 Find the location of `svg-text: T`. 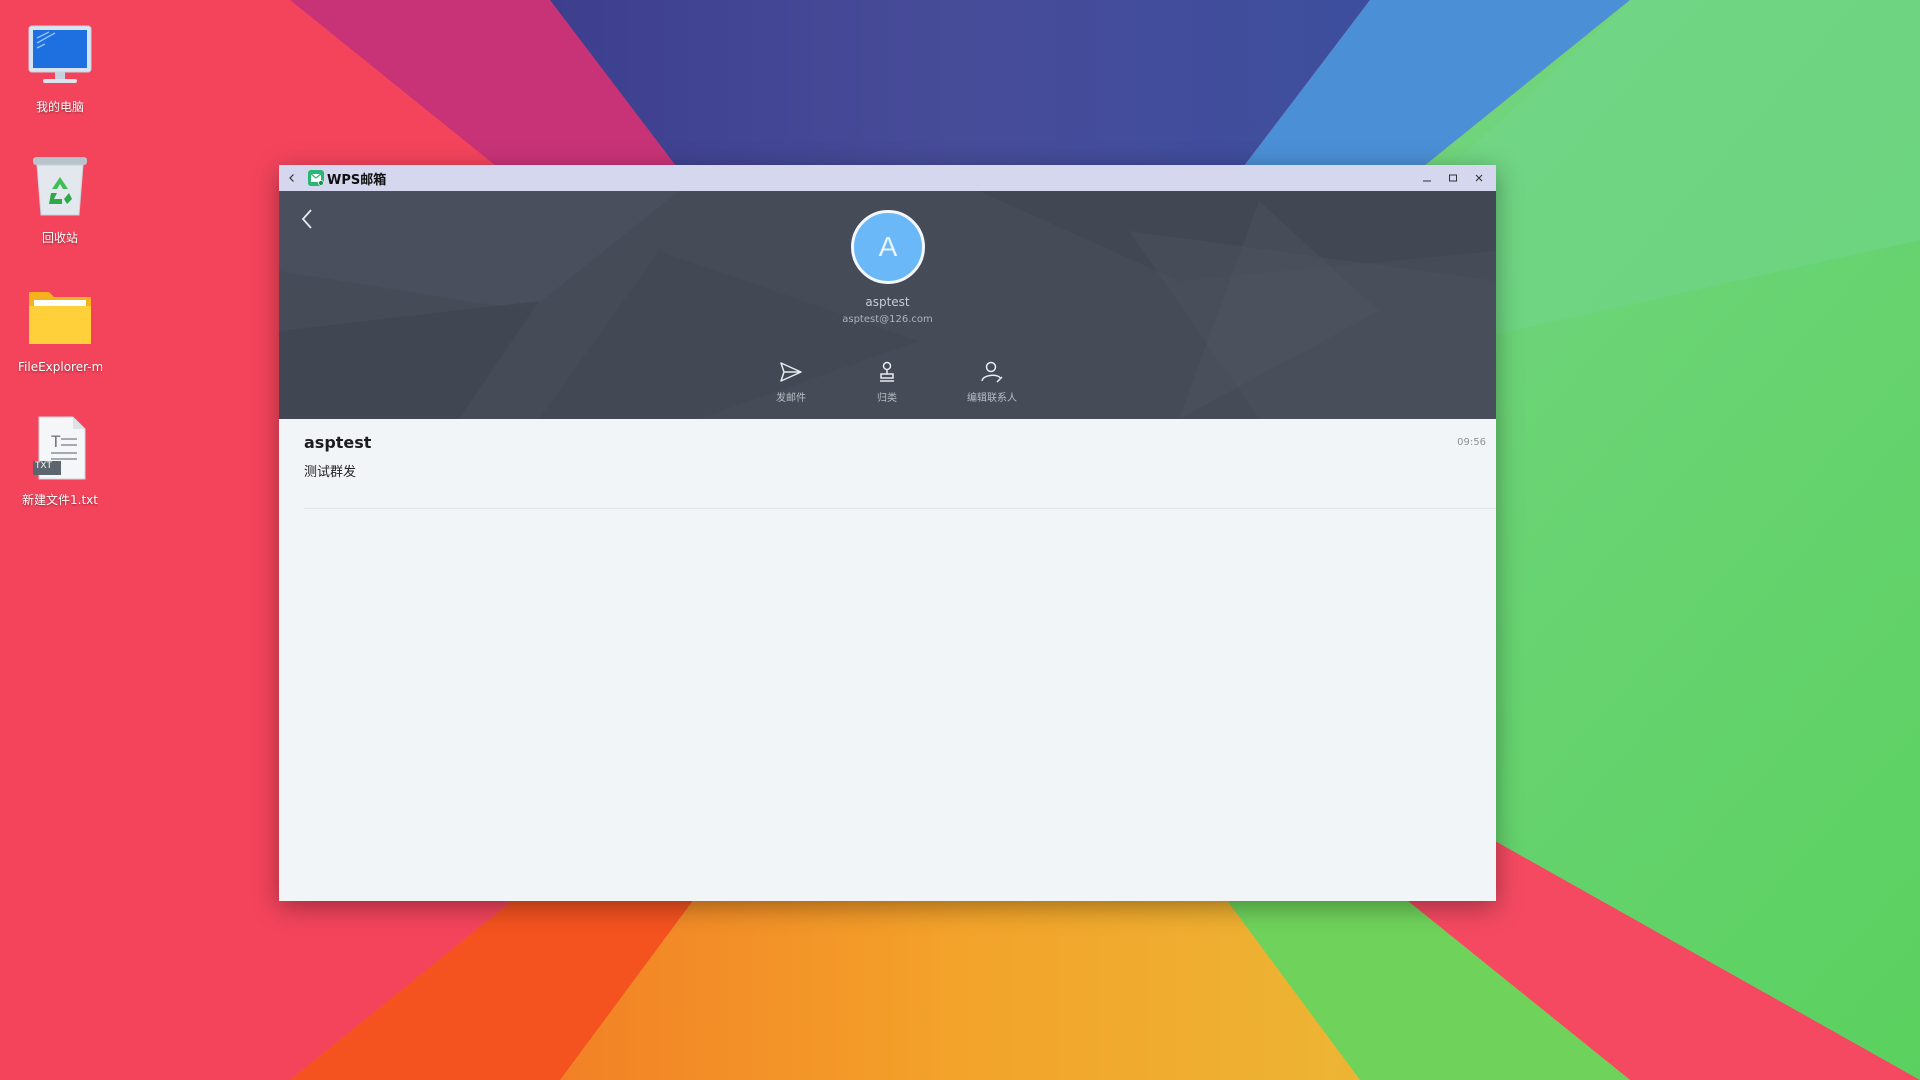

svg-text: T is located at coordinates (56, 441).